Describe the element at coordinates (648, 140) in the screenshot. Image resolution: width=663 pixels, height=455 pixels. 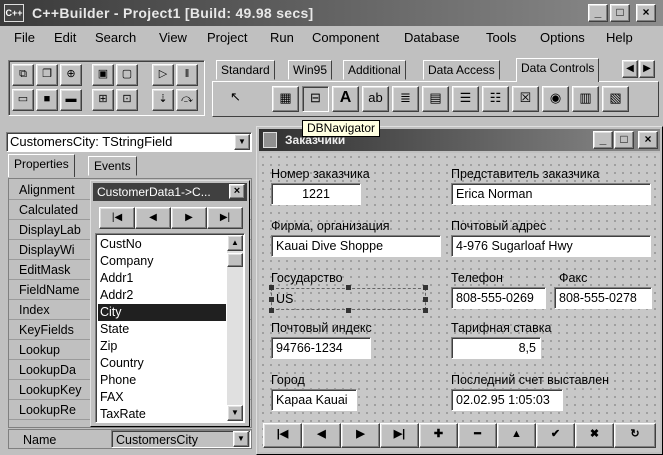
I see `form-close-button: ×` at that location.